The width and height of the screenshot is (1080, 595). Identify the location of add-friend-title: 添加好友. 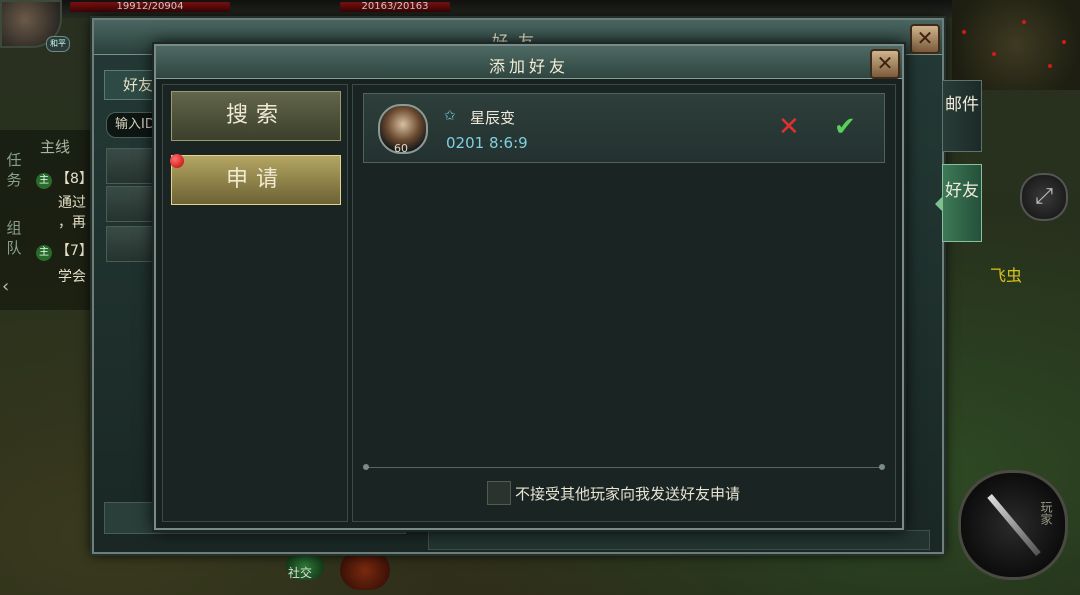
(528, 66).